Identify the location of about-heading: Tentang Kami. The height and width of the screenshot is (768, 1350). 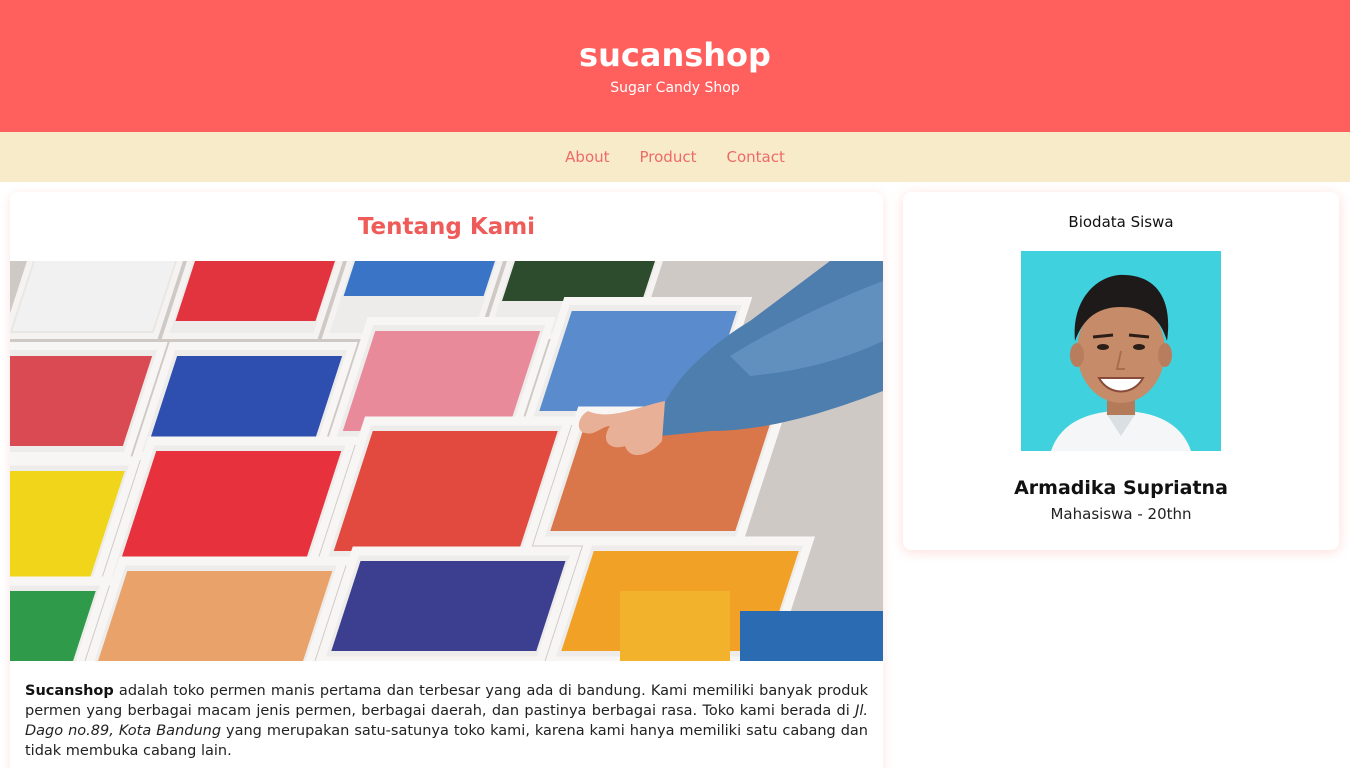
(446, 227).